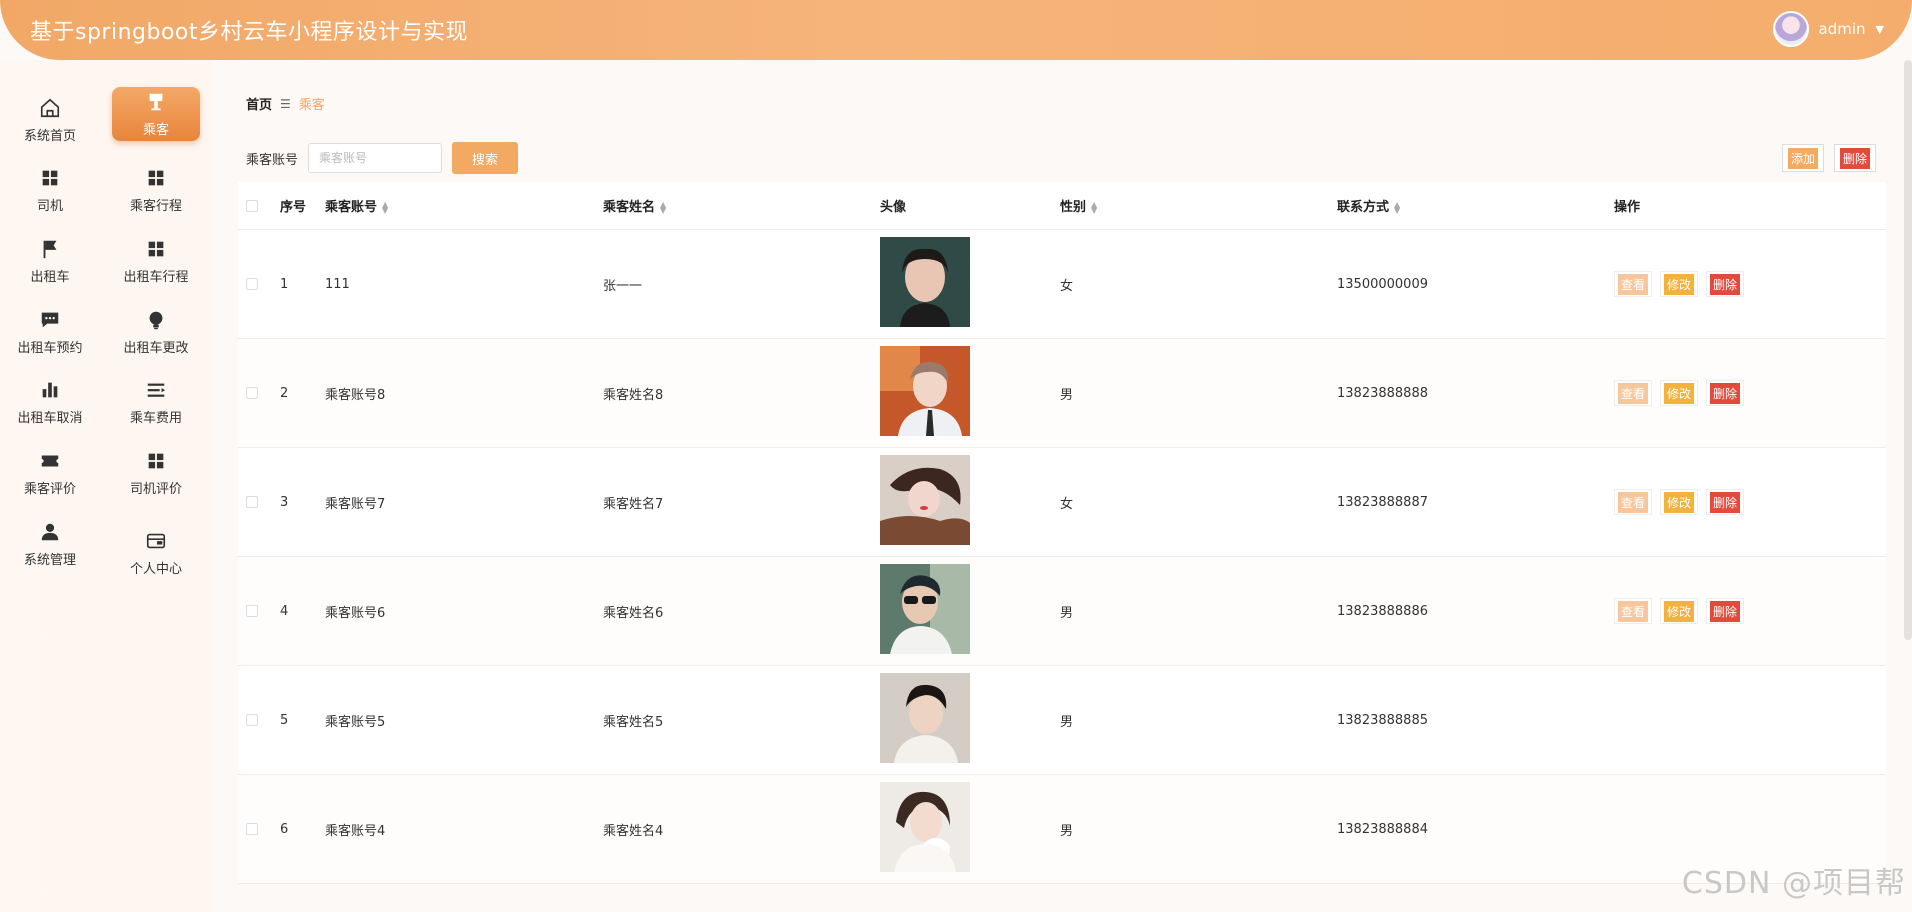 The image size is (1912, 912). What do you see at coordinates (156, 402) in the screenshot?
I see `sidebar-item-ride-fee: 乘车费用` at bounding box center [156, 402].